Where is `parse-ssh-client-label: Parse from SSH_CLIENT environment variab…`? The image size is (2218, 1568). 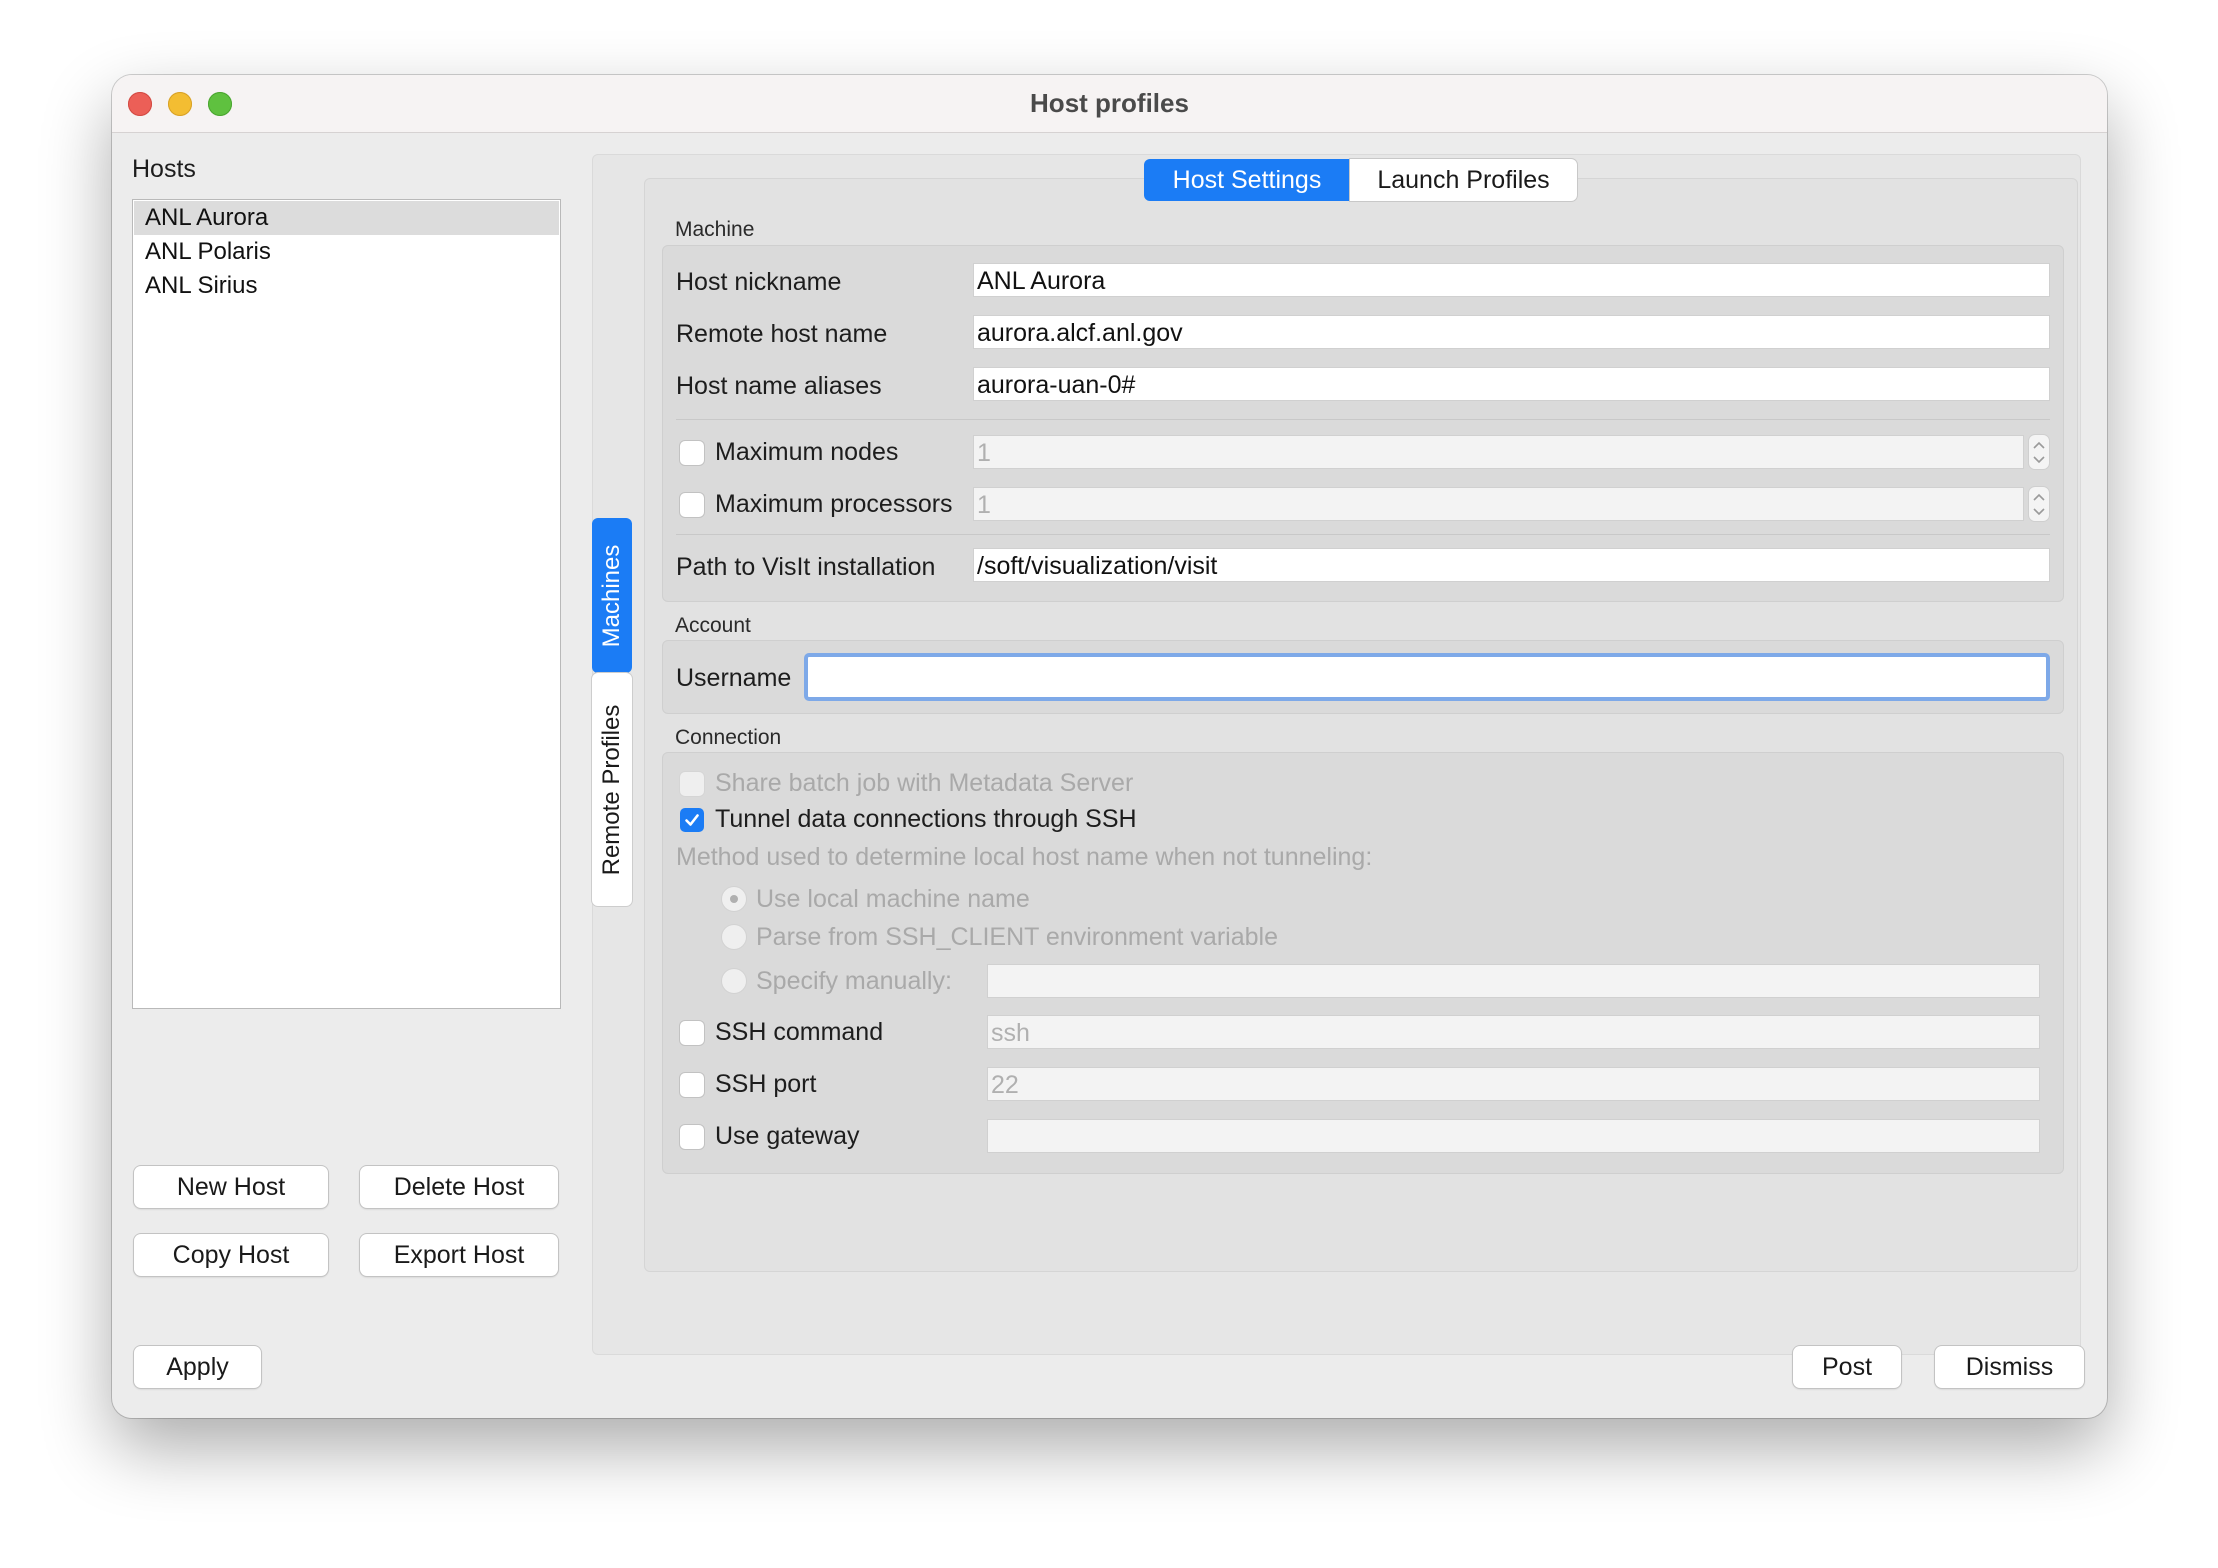 parse-ssh-client-label: Parse from SSH_CLIENT environment variab… is located at coordinates (1017, 937).